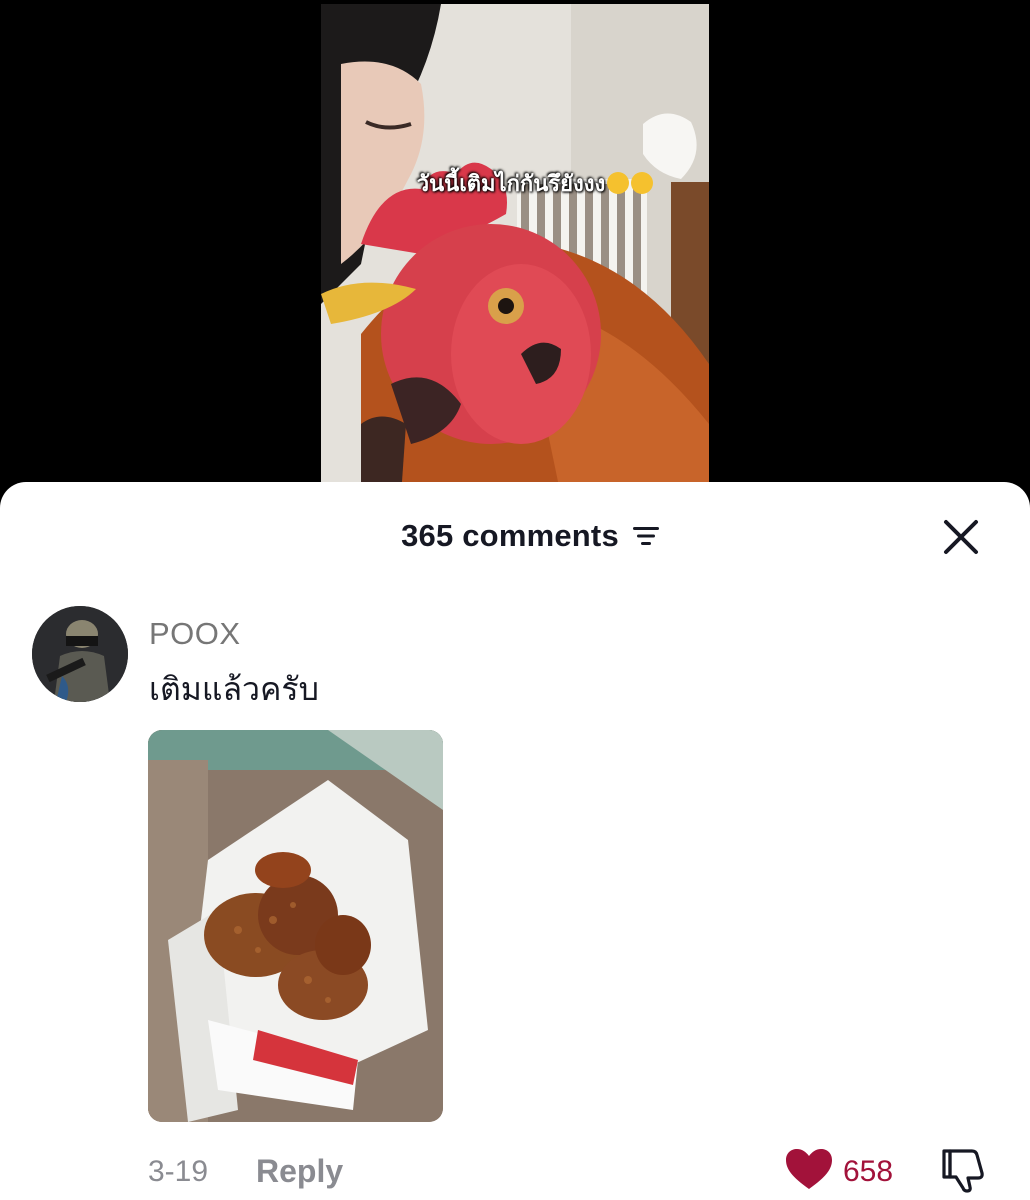  What do you see at coordinates (511, 184) in the screenshot?
I see `video-caption-text: วันนี้เติมไก่กันรึยังงง` at bounding box center [511, 184].